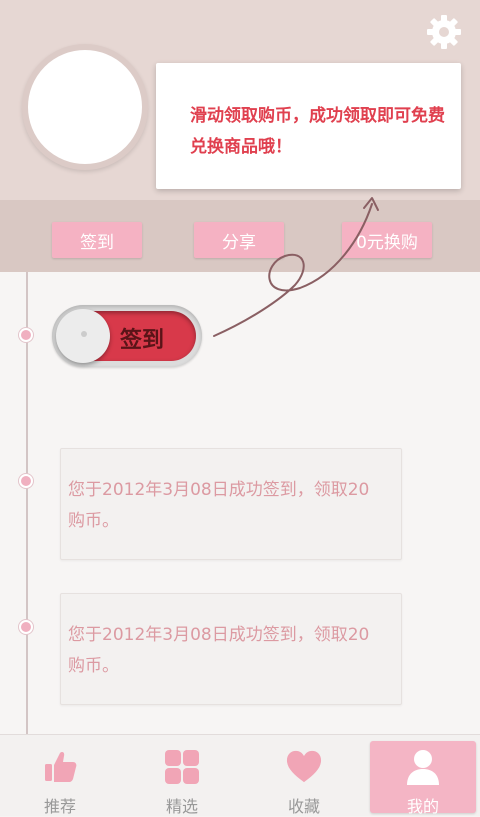 Image resolution: width=480 pixels, height=817 pixels. I want to click on zero-yuan-exchange-button: 0元换购, so click(387, 240).